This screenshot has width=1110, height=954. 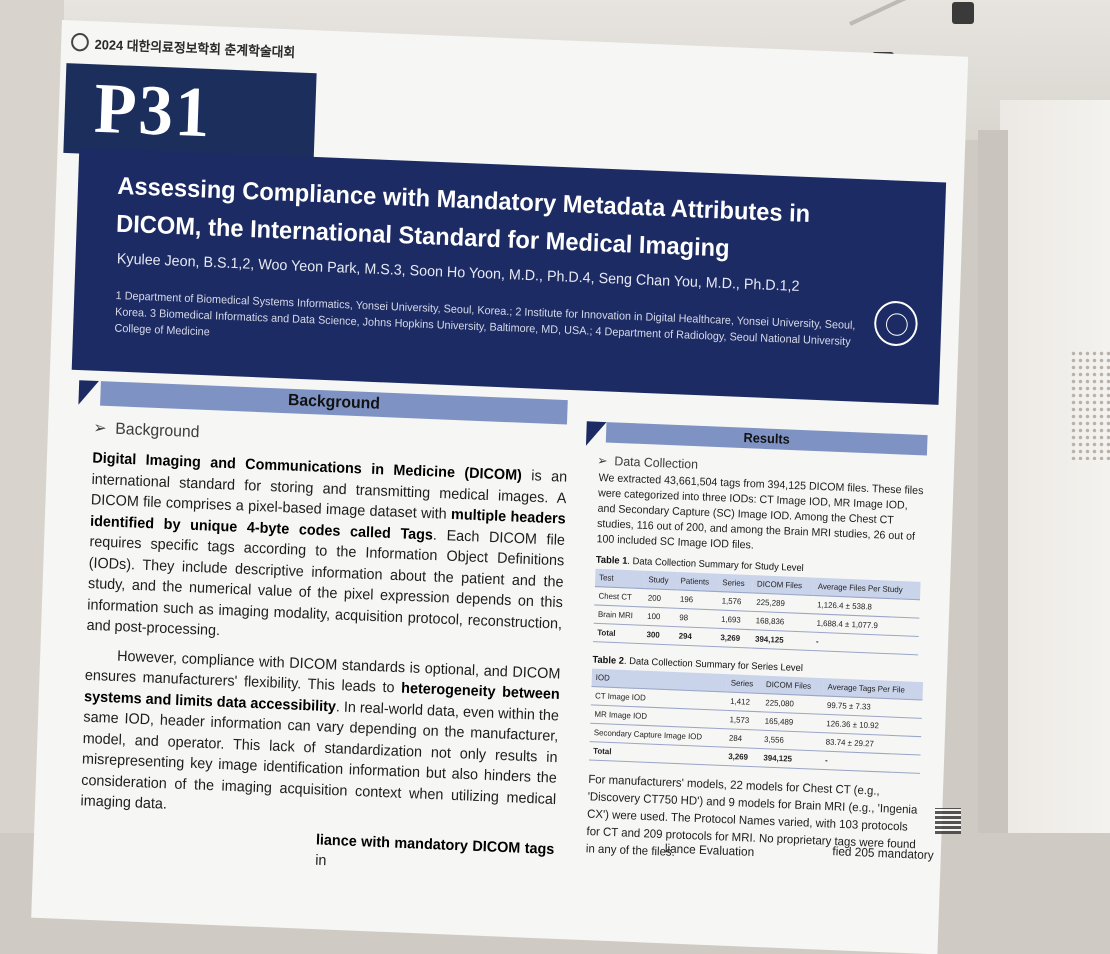 I want to click on table-header: Patients, so click(x=697, y=582).